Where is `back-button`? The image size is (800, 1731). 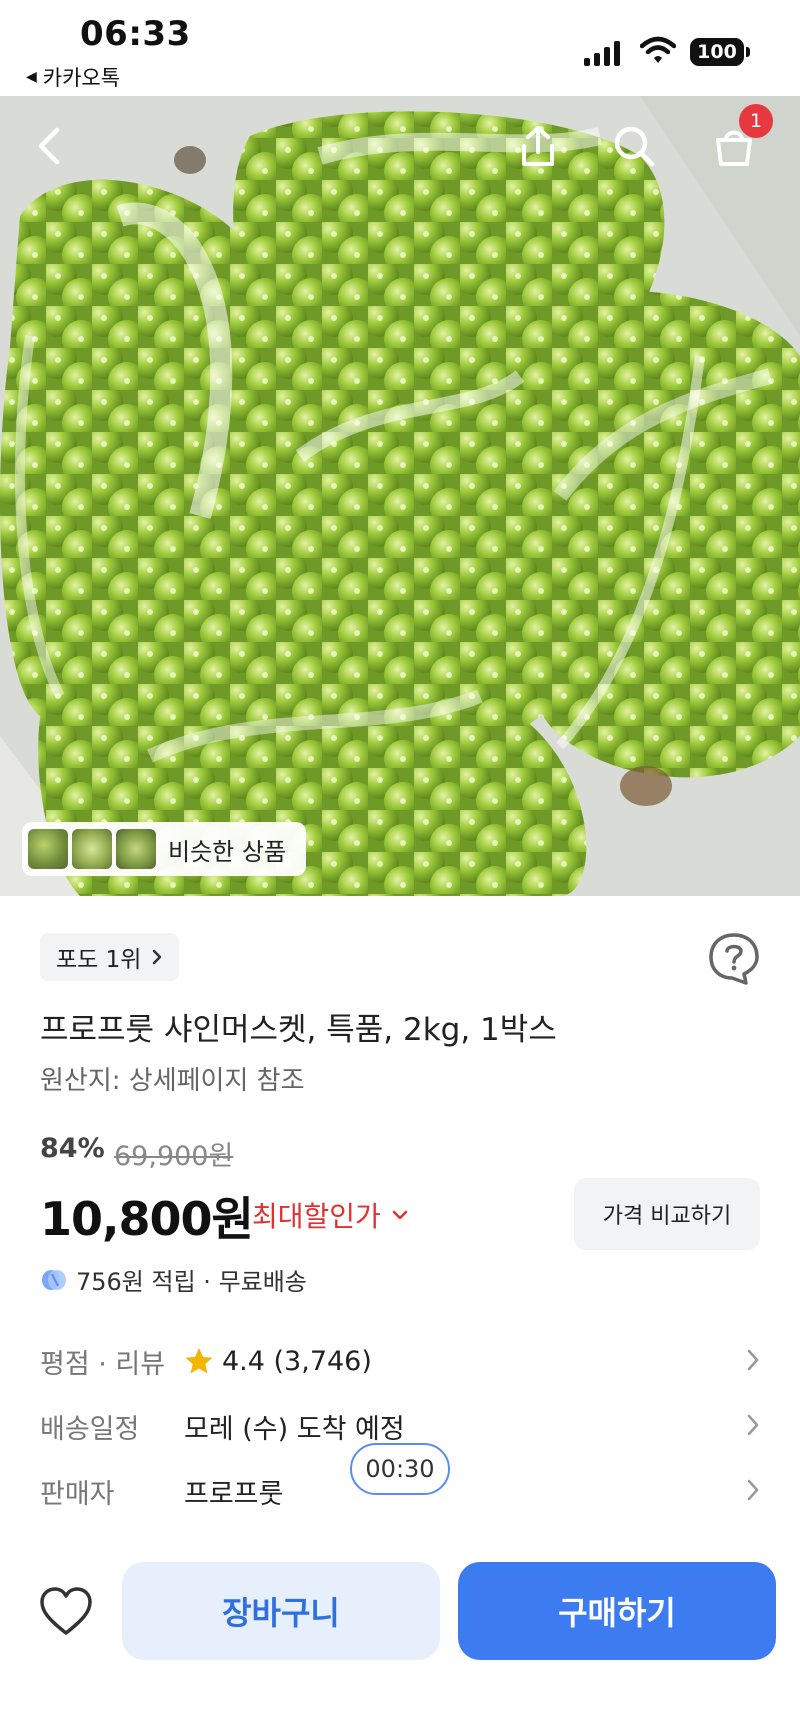
back-button is located at coordinates (50, 146).